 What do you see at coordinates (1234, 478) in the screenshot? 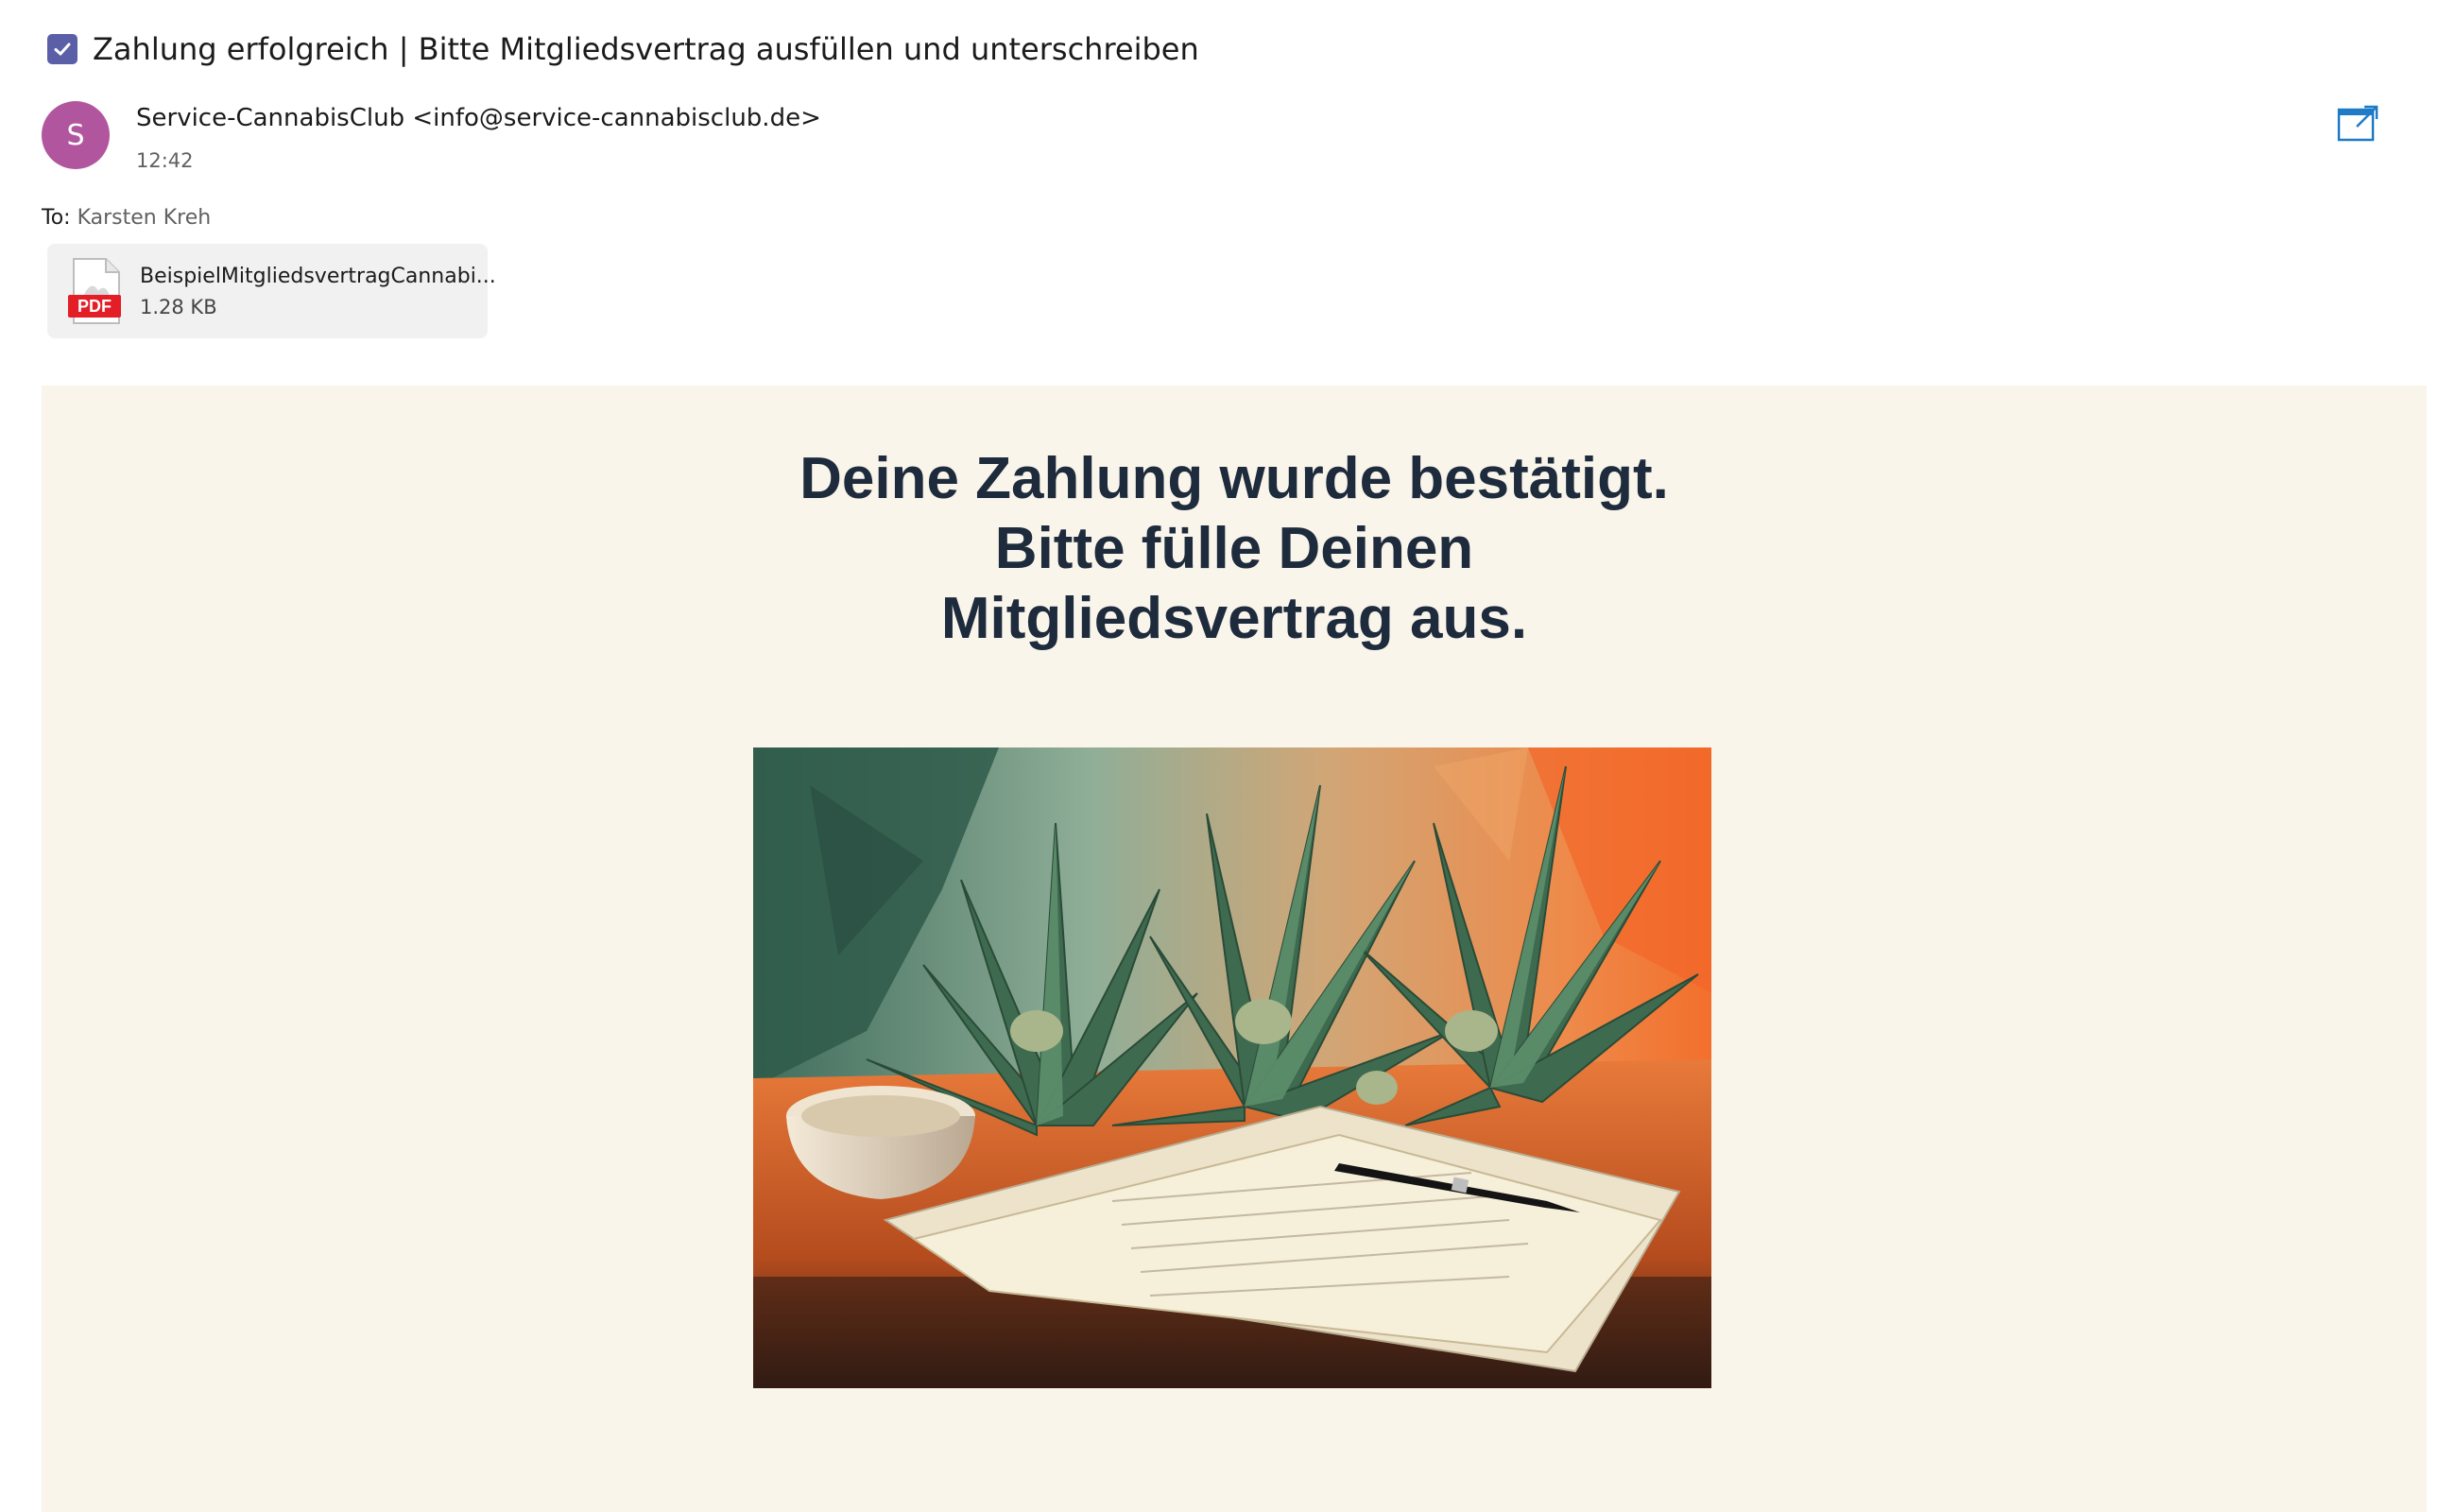
I see `headline-line-1: Deine Zahlung wurde bestätigt.` at bounding box center [1234, 478].